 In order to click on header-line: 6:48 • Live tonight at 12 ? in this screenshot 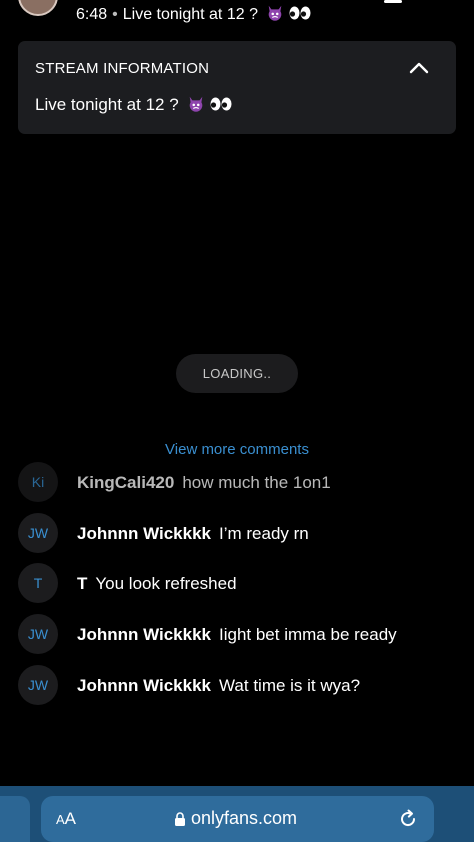, I will do `click(193, 14)`.